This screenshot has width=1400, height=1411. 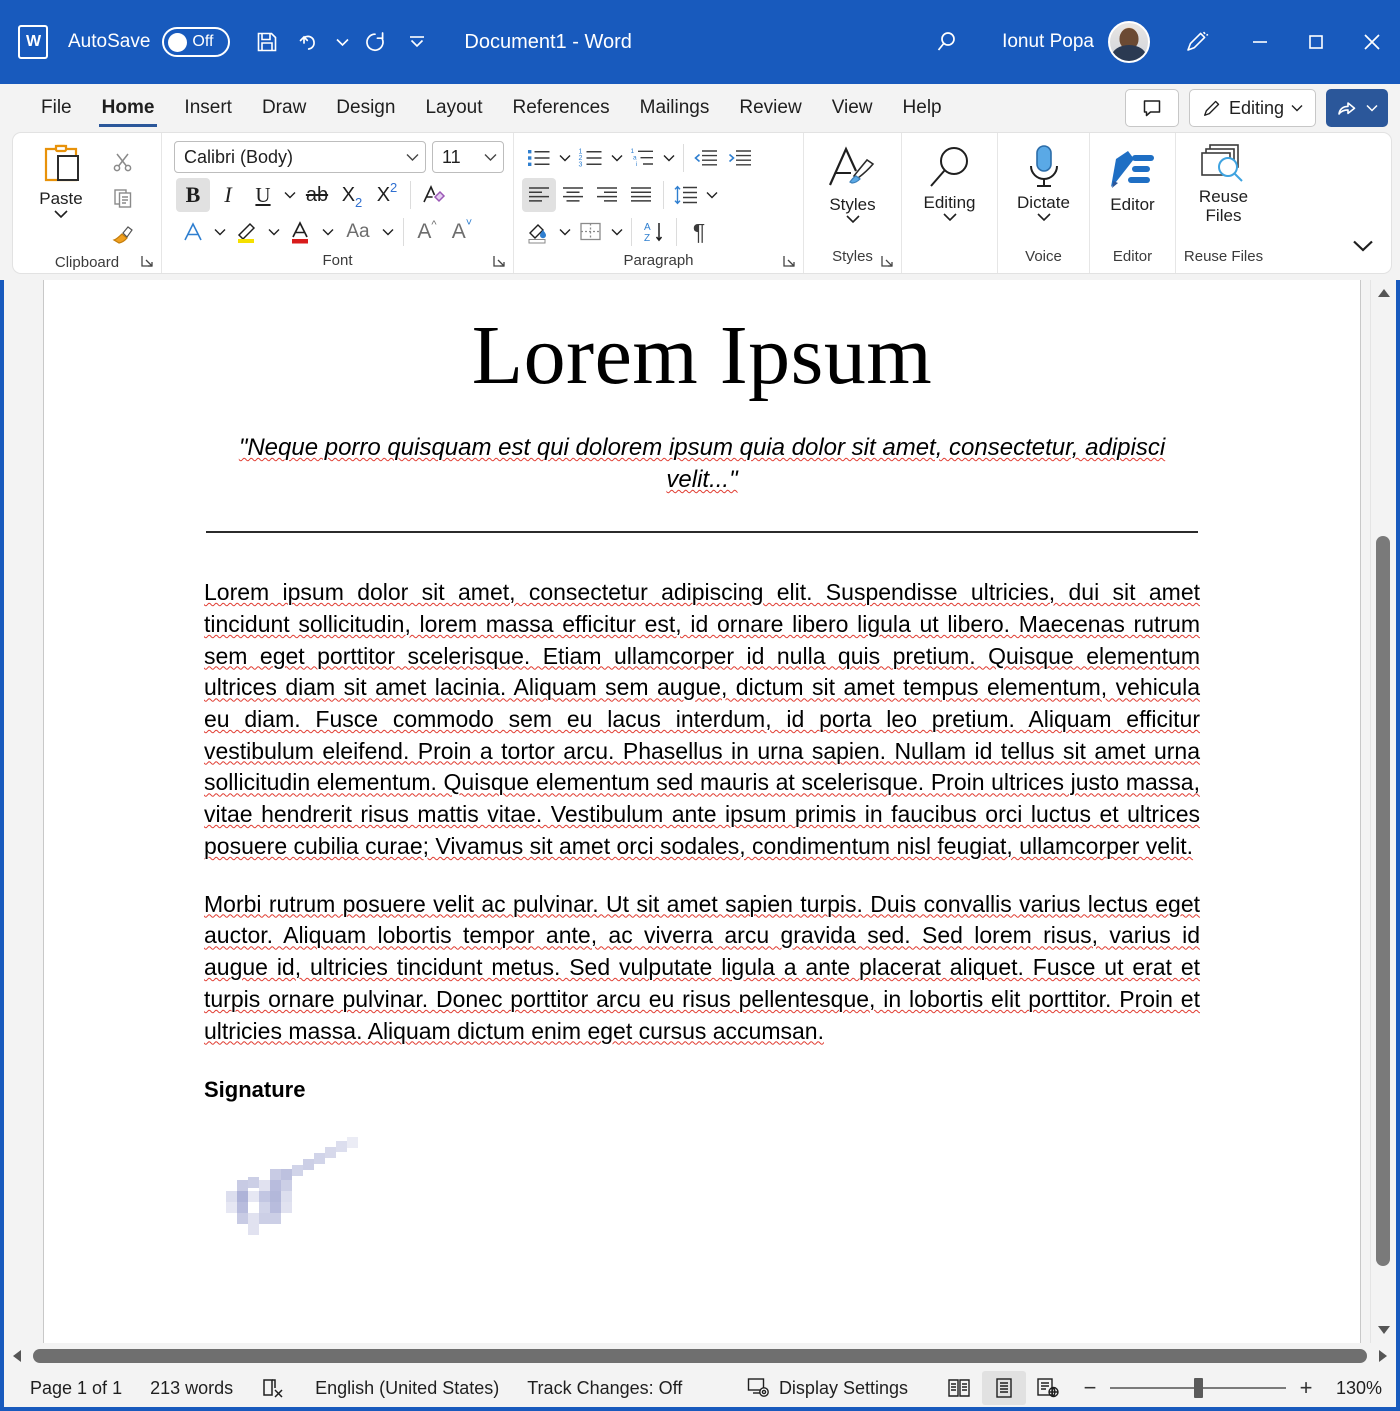 I want to click on reuse-files-button: Reuse Files, so click(x=1223, y=193).